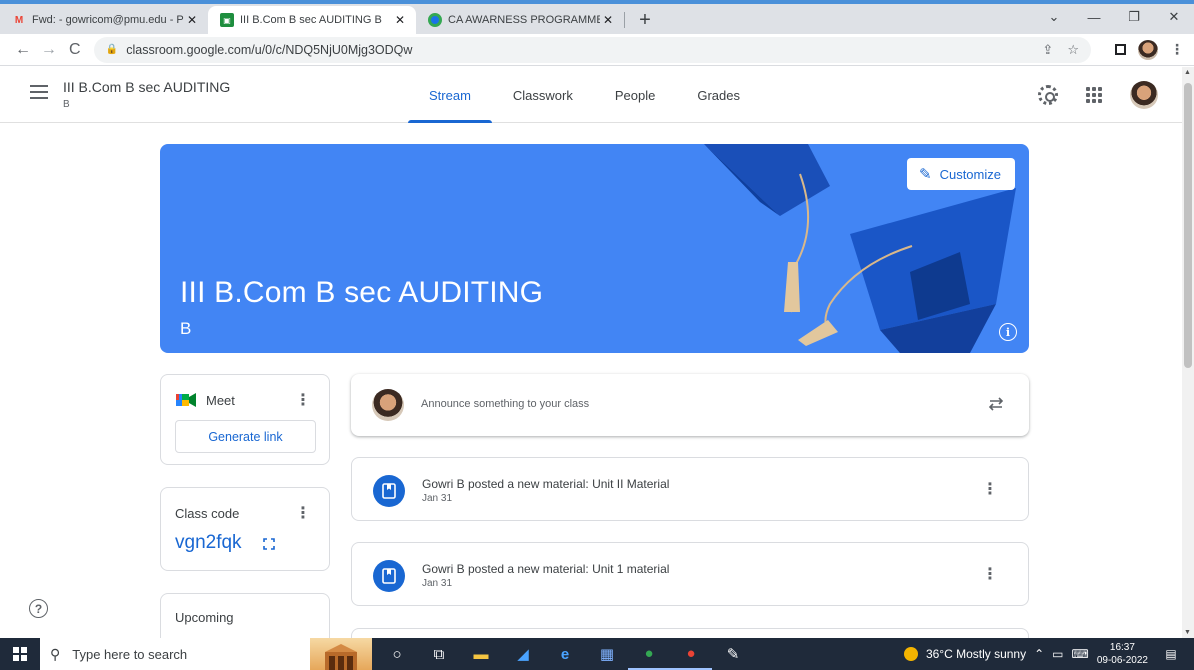 This screenshot has width=1194, height=670. I want to click on clock-date: 09-06-2022, so click(1122, 660).